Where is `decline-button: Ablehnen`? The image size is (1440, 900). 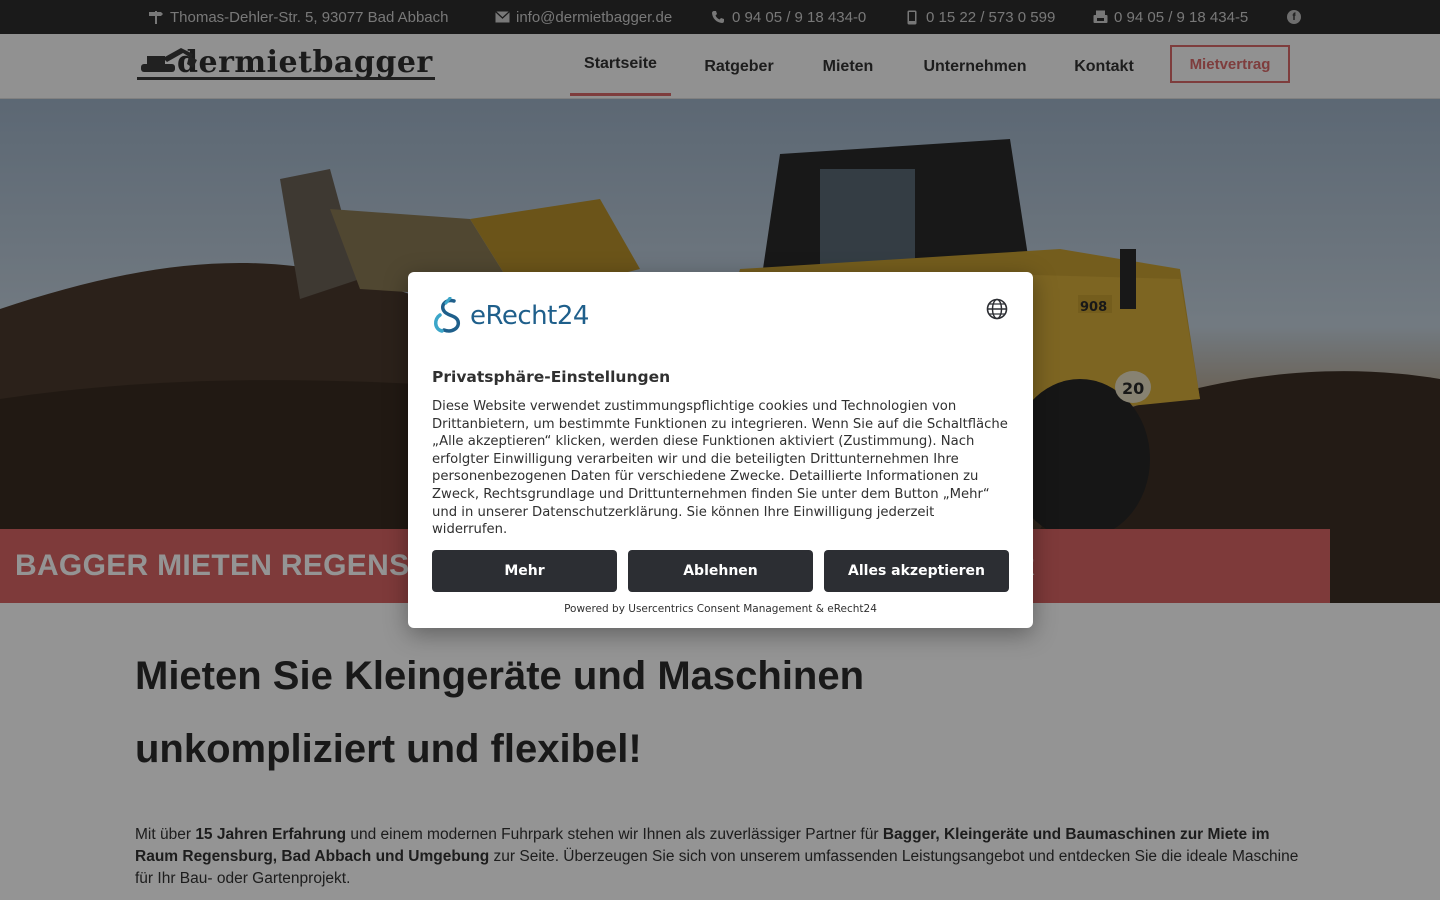
decline-button: Ablehnen is located at coordinates (720, 571).